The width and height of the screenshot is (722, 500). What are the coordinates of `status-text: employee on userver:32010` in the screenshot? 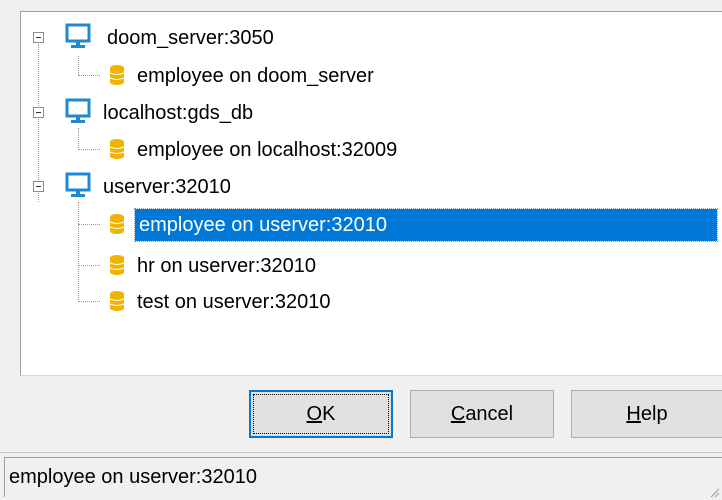 It's located at (363, 477).